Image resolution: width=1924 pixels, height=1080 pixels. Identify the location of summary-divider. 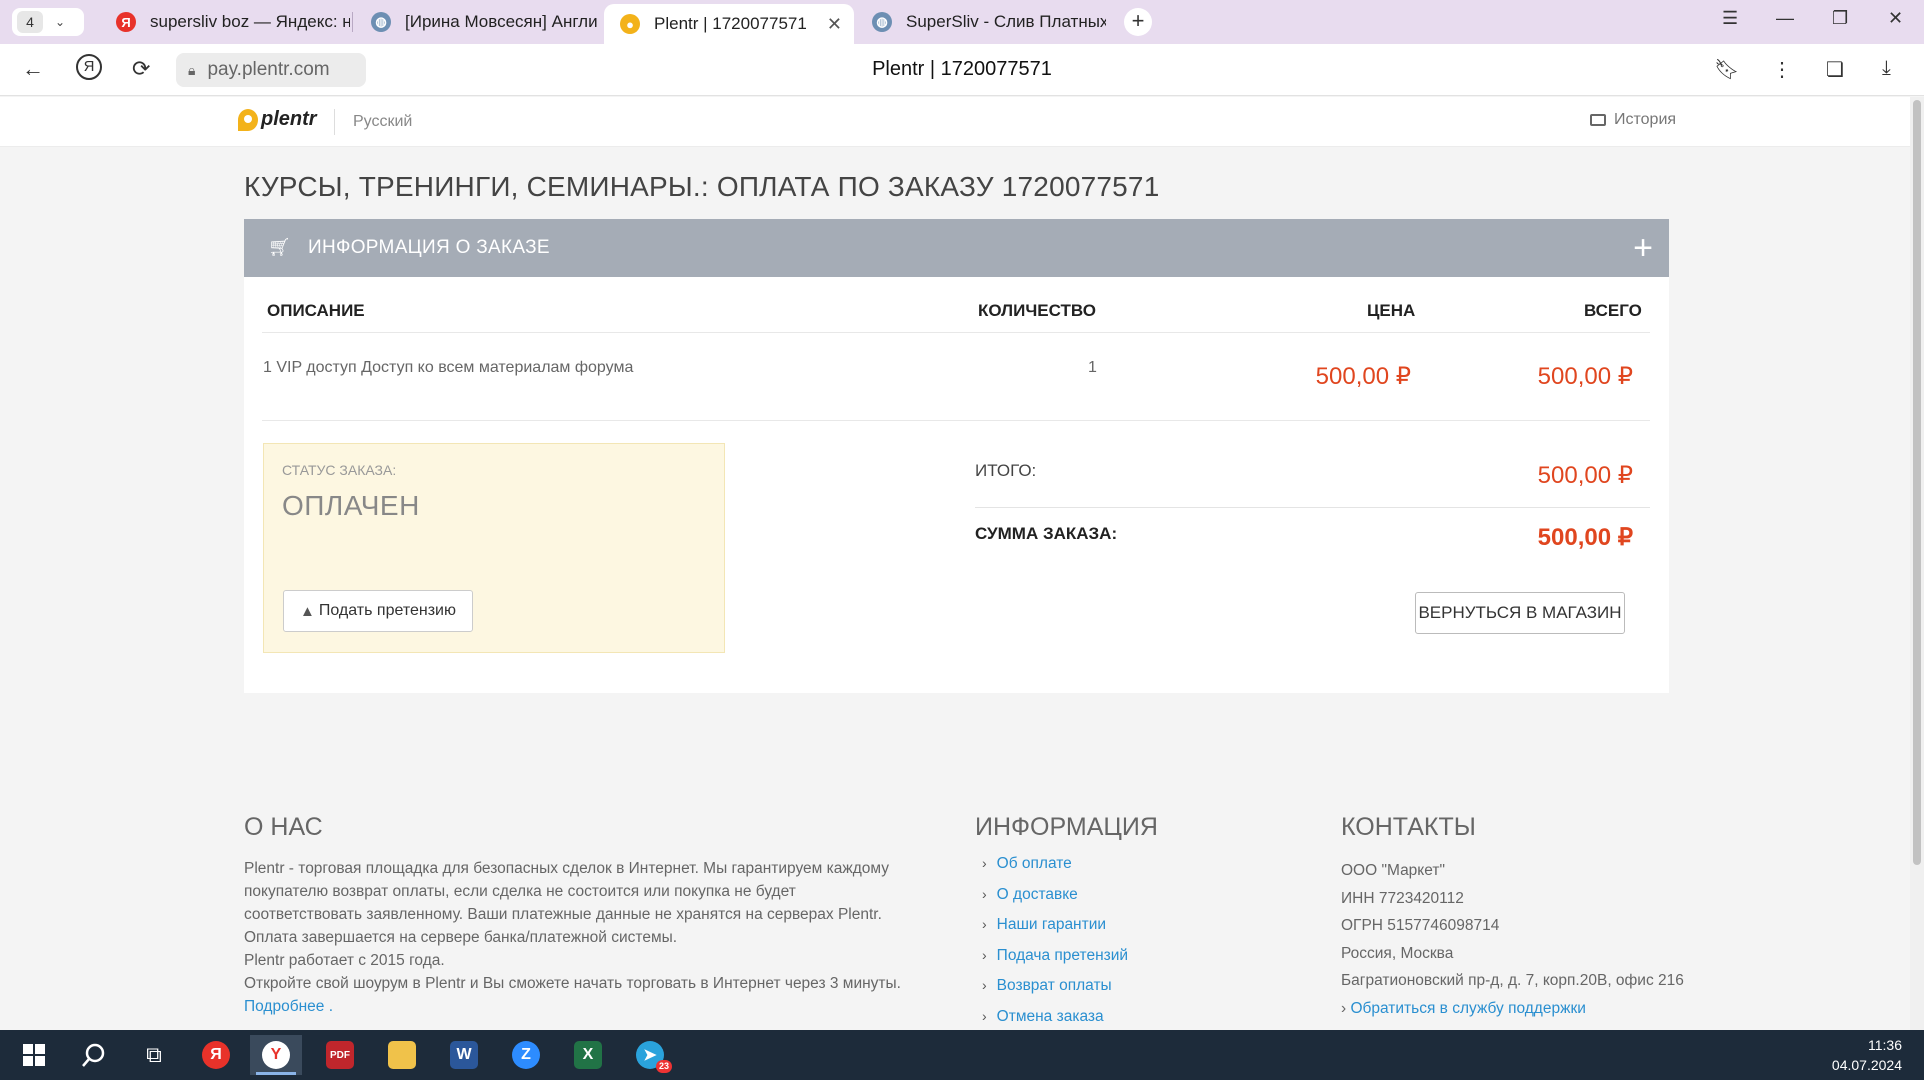
(1312, 507).